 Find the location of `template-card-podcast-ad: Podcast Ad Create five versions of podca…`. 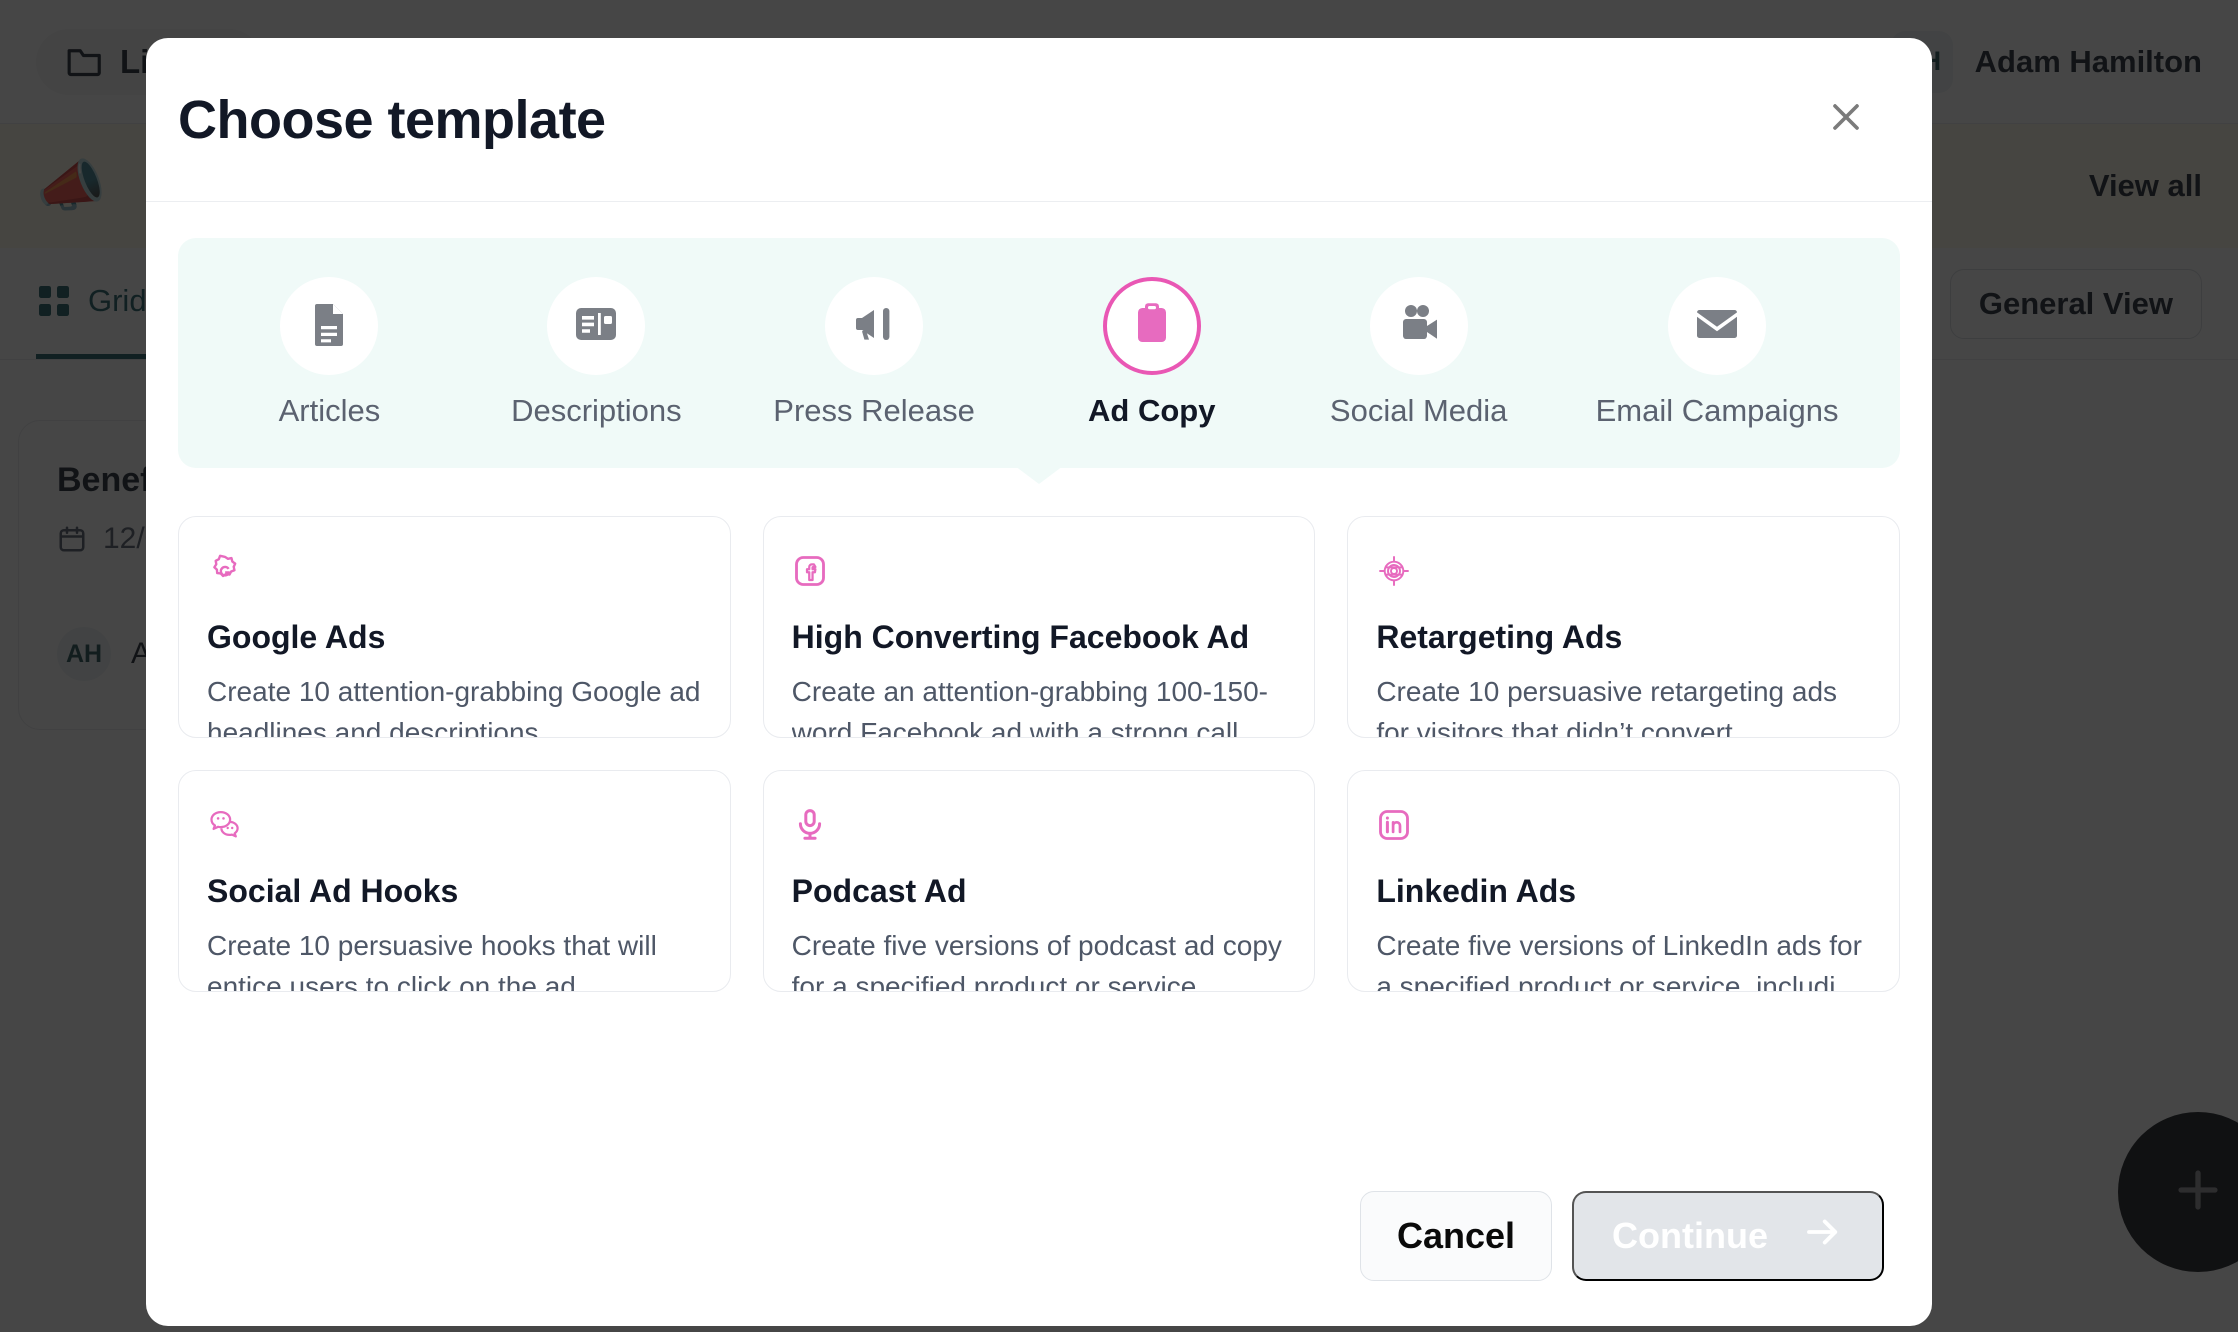

template-card-podcast-ad: Podcast Ad Create five versions of podca… is located at coordinates (1039, 881).